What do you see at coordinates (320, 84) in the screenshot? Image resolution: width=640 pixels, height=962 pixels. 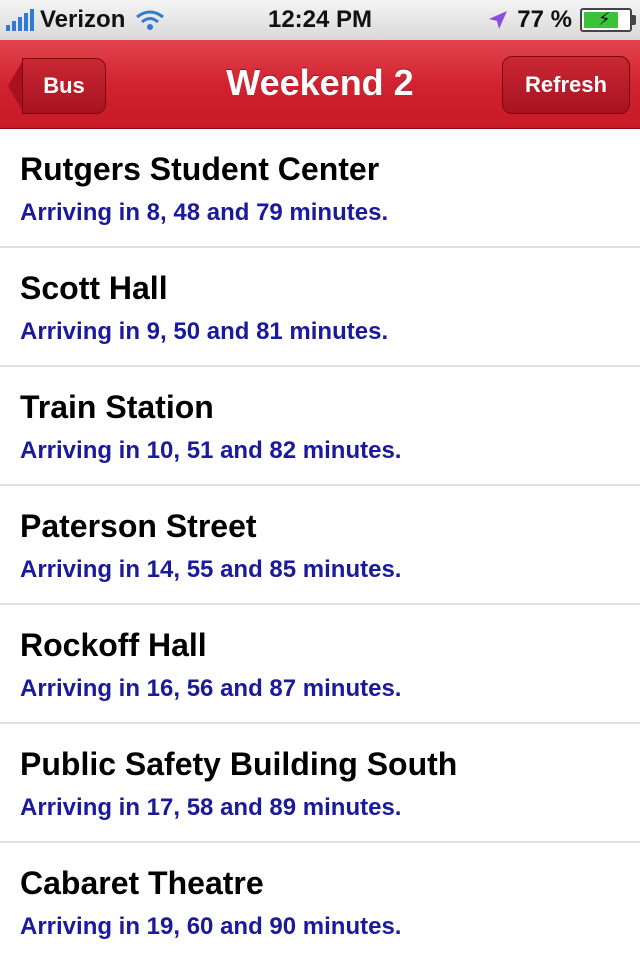 I see `navigation-bar: Bus Weekend 2 Refresh` at bounding box center [320, 84].